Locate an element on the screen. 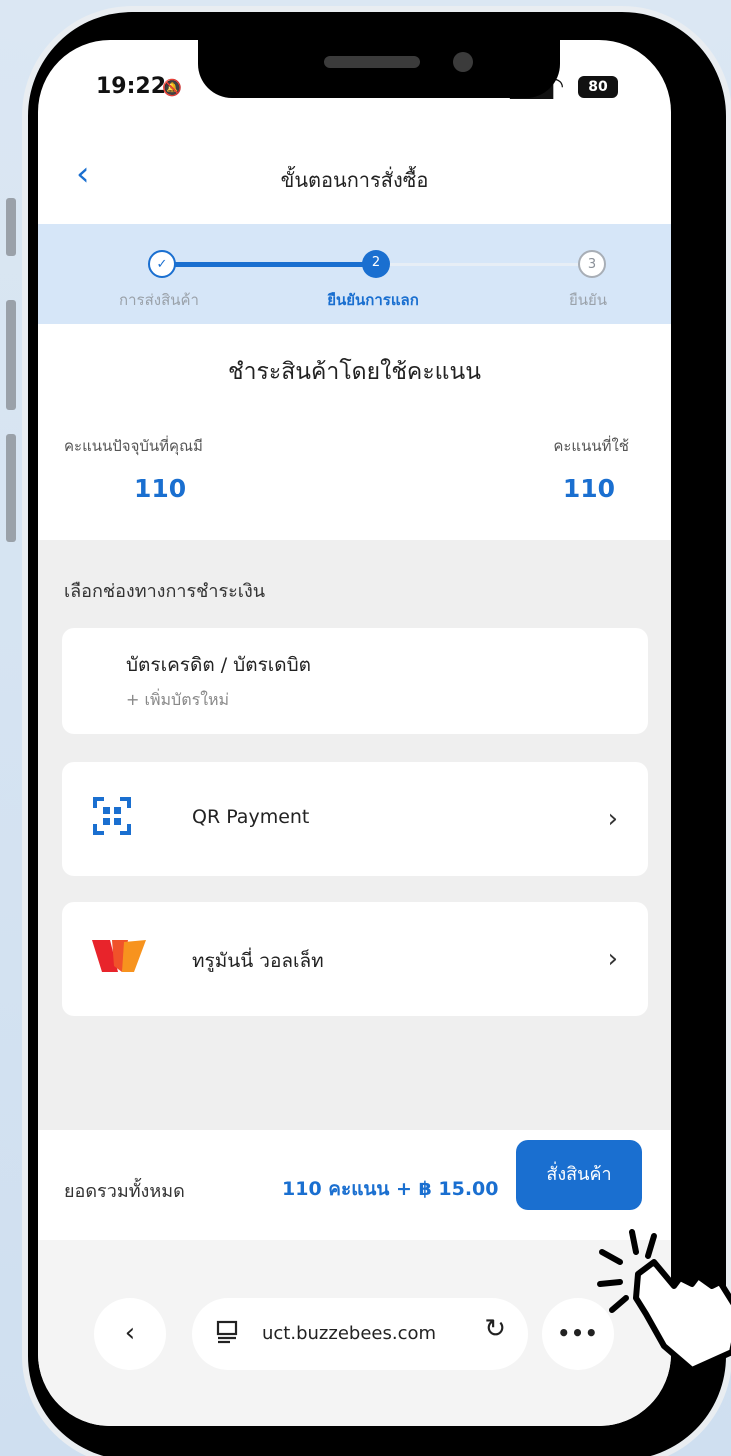 The height and width of the screenshot is (1456, 731). step-1-check-icon: ✓ is located at coordinates (162, 264).